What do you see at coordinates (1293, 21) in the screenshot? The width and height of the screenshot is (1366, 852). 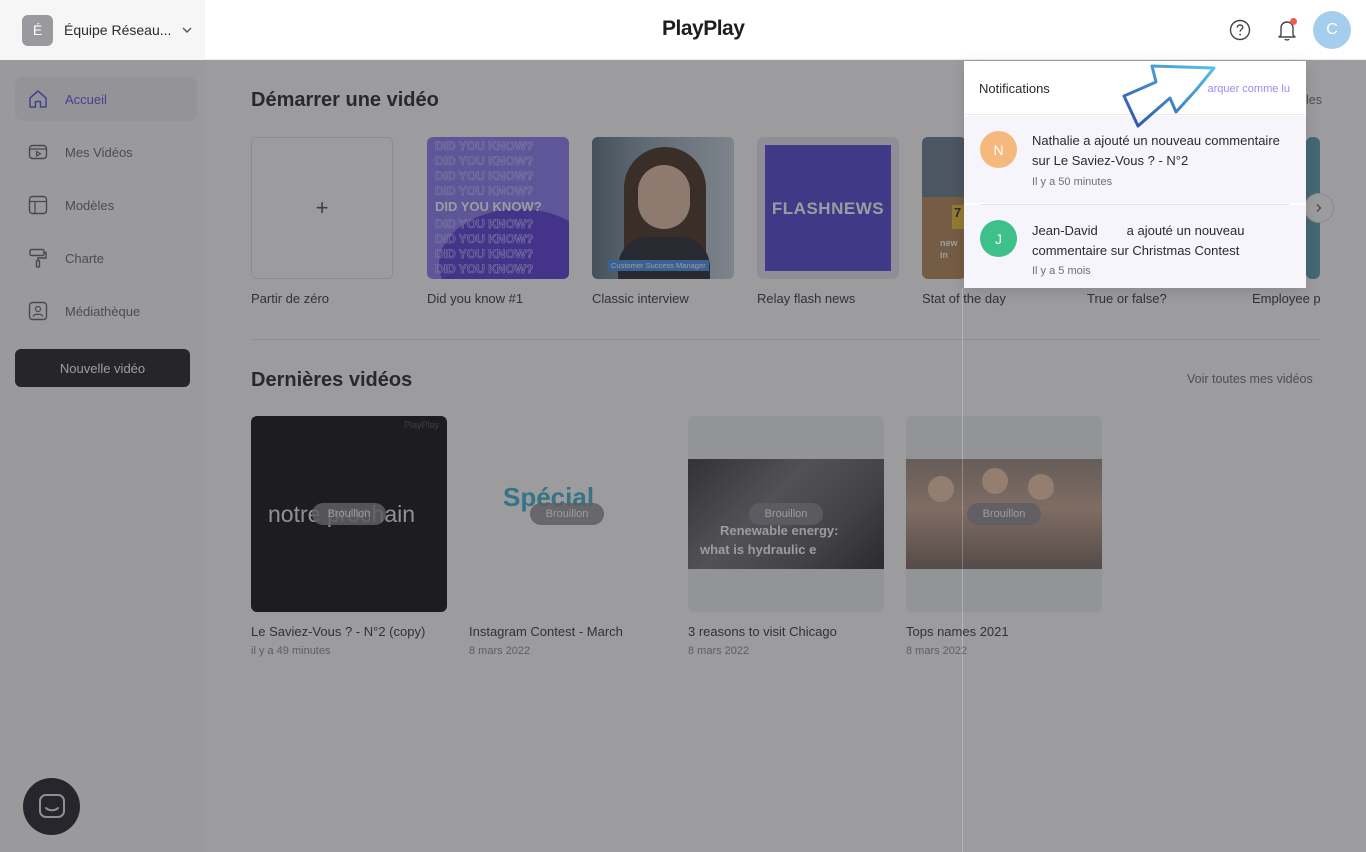 I see `notification-badge` at bounding box center [1293, 21].